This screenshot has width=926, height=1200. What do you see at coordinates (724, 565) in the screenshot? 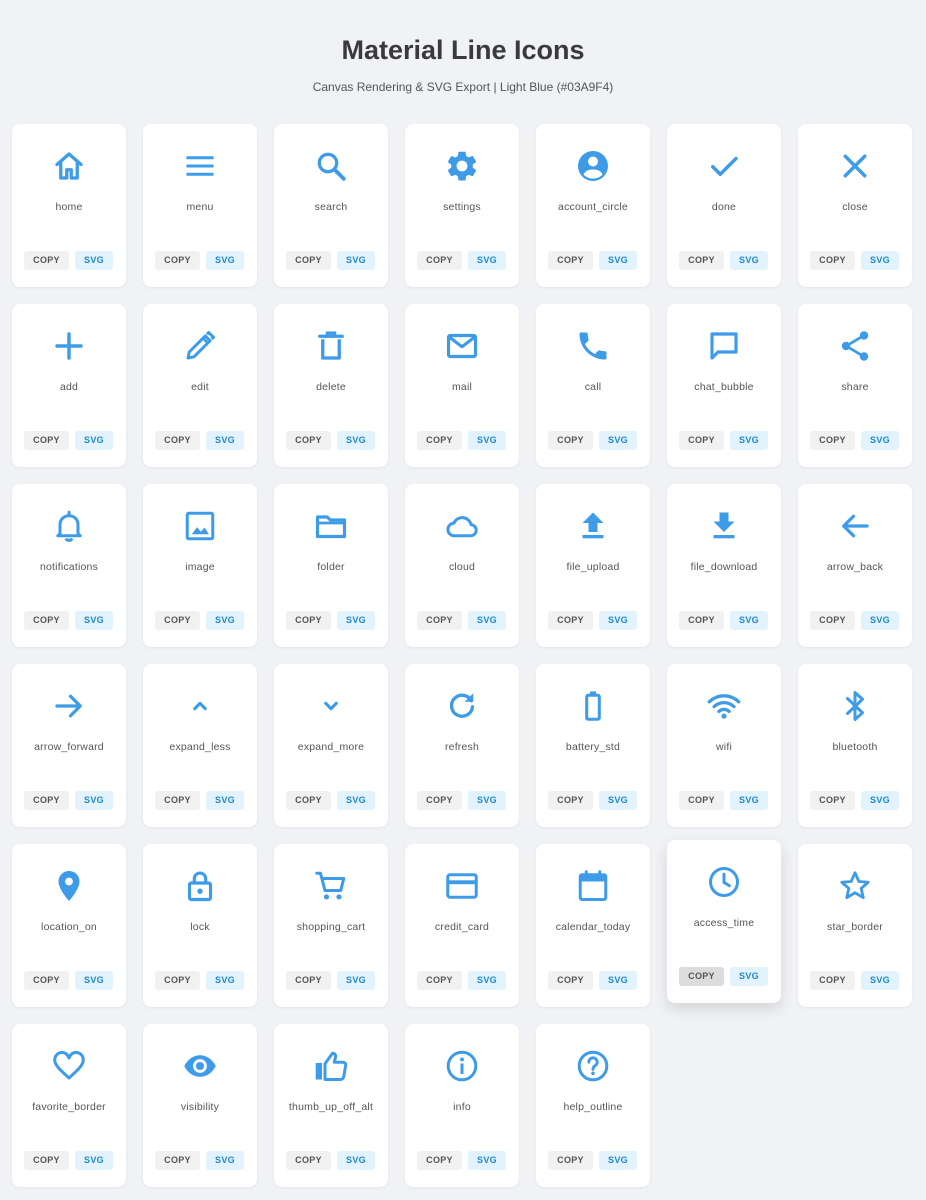
I see `icon-card: file_download COPY SVG` at bounding box center [724, 565].